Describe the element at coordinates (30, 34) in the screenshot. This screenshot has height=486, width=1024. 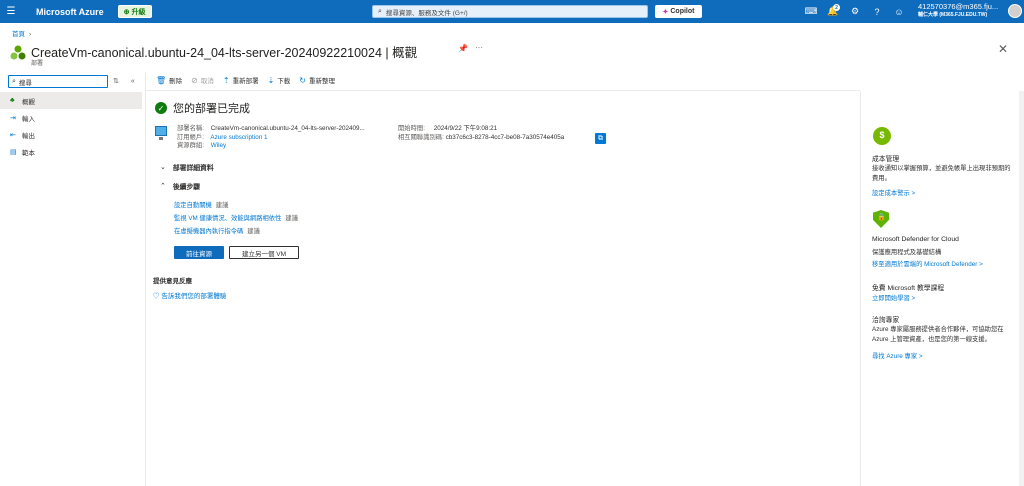
I see `chevron-right-icon: ›` at that location.